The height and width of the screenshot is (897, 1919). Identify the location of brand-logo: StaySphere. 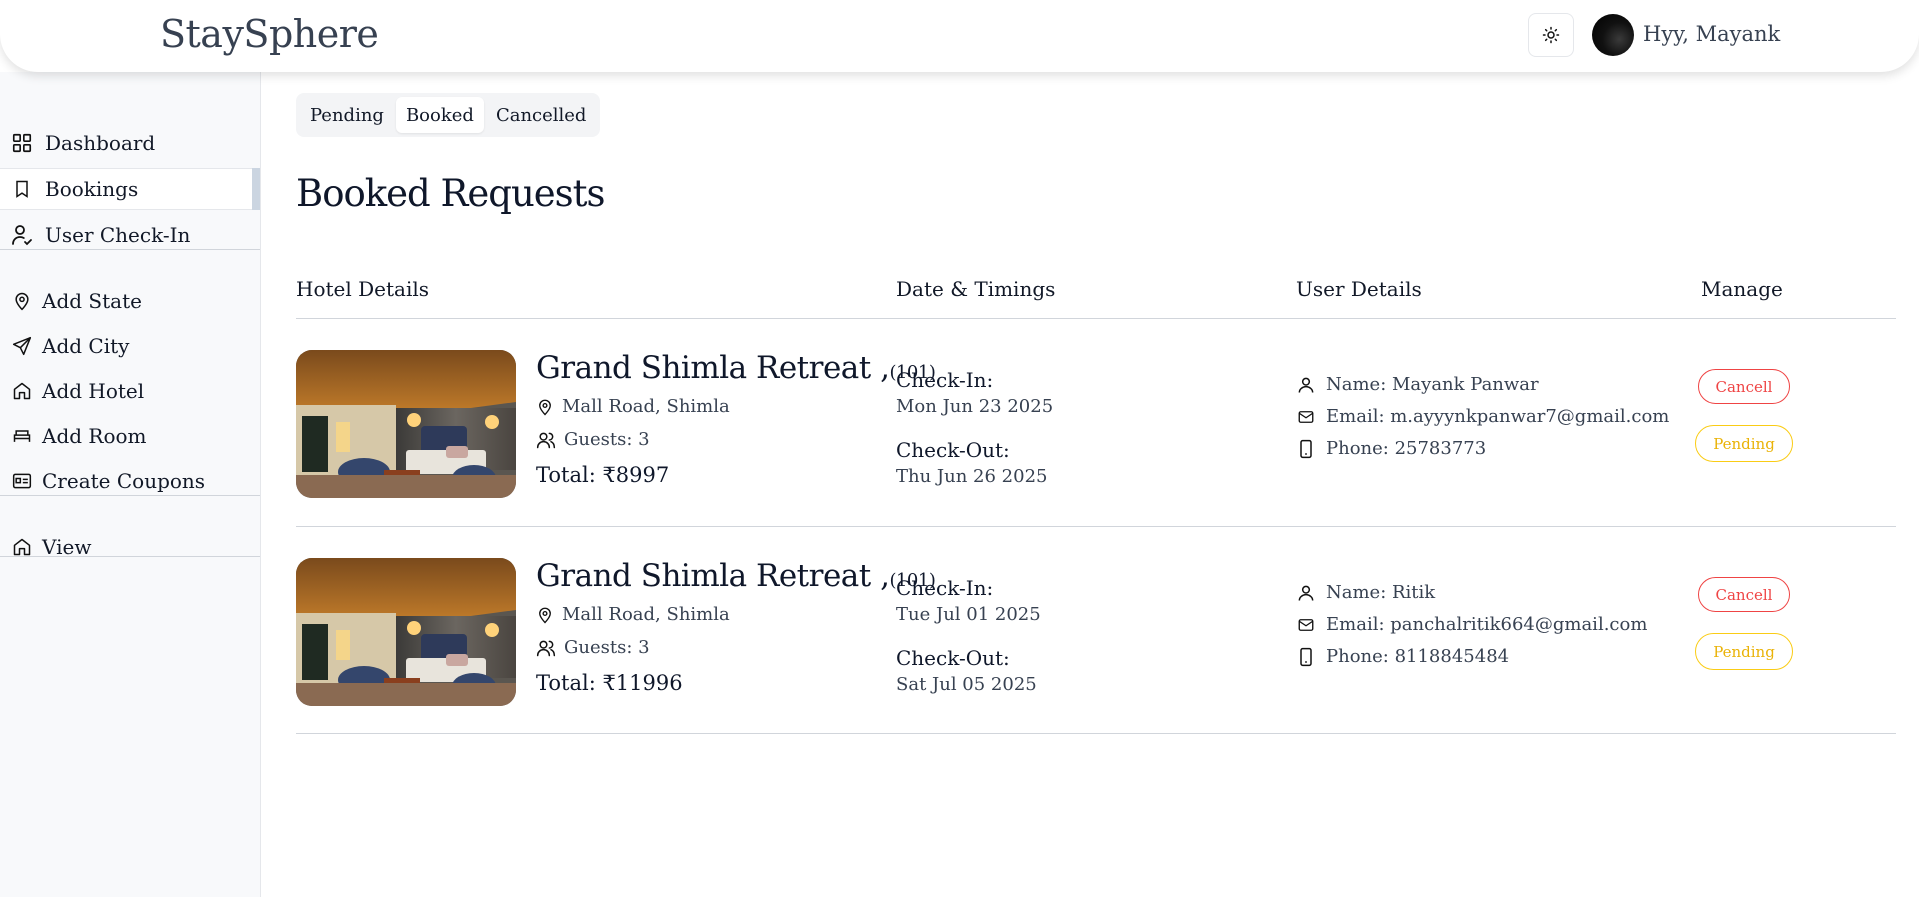
(269, 34).